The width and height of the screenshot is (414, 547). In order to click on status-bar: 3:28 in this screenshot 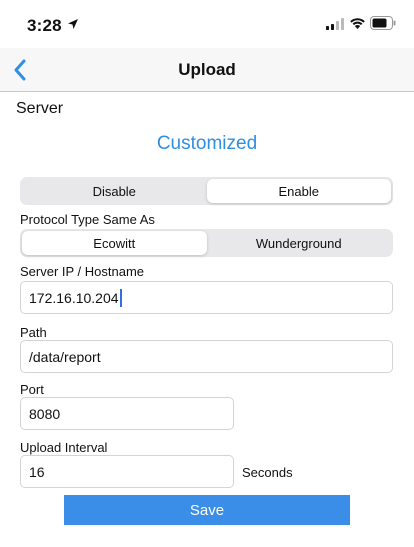, I will do `click(207, 24)`.